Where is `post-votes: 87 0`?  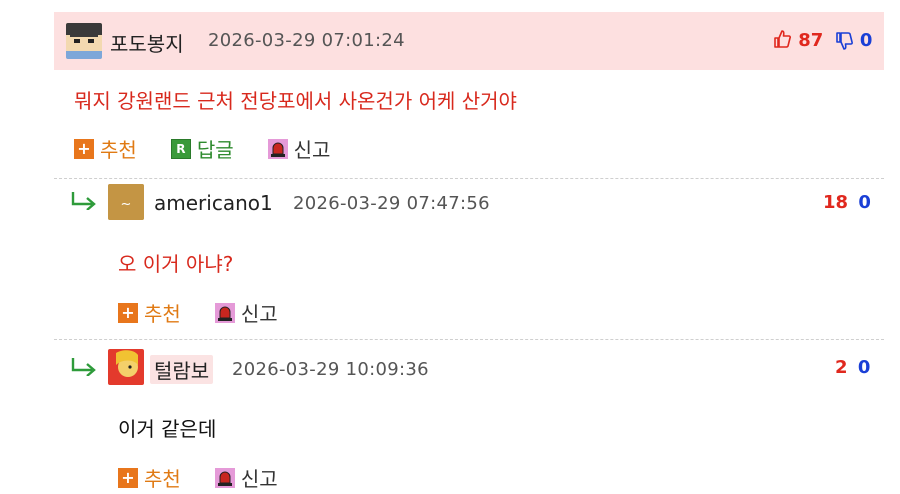
post-votes: 87 0 is located at coordinates (822, 42).